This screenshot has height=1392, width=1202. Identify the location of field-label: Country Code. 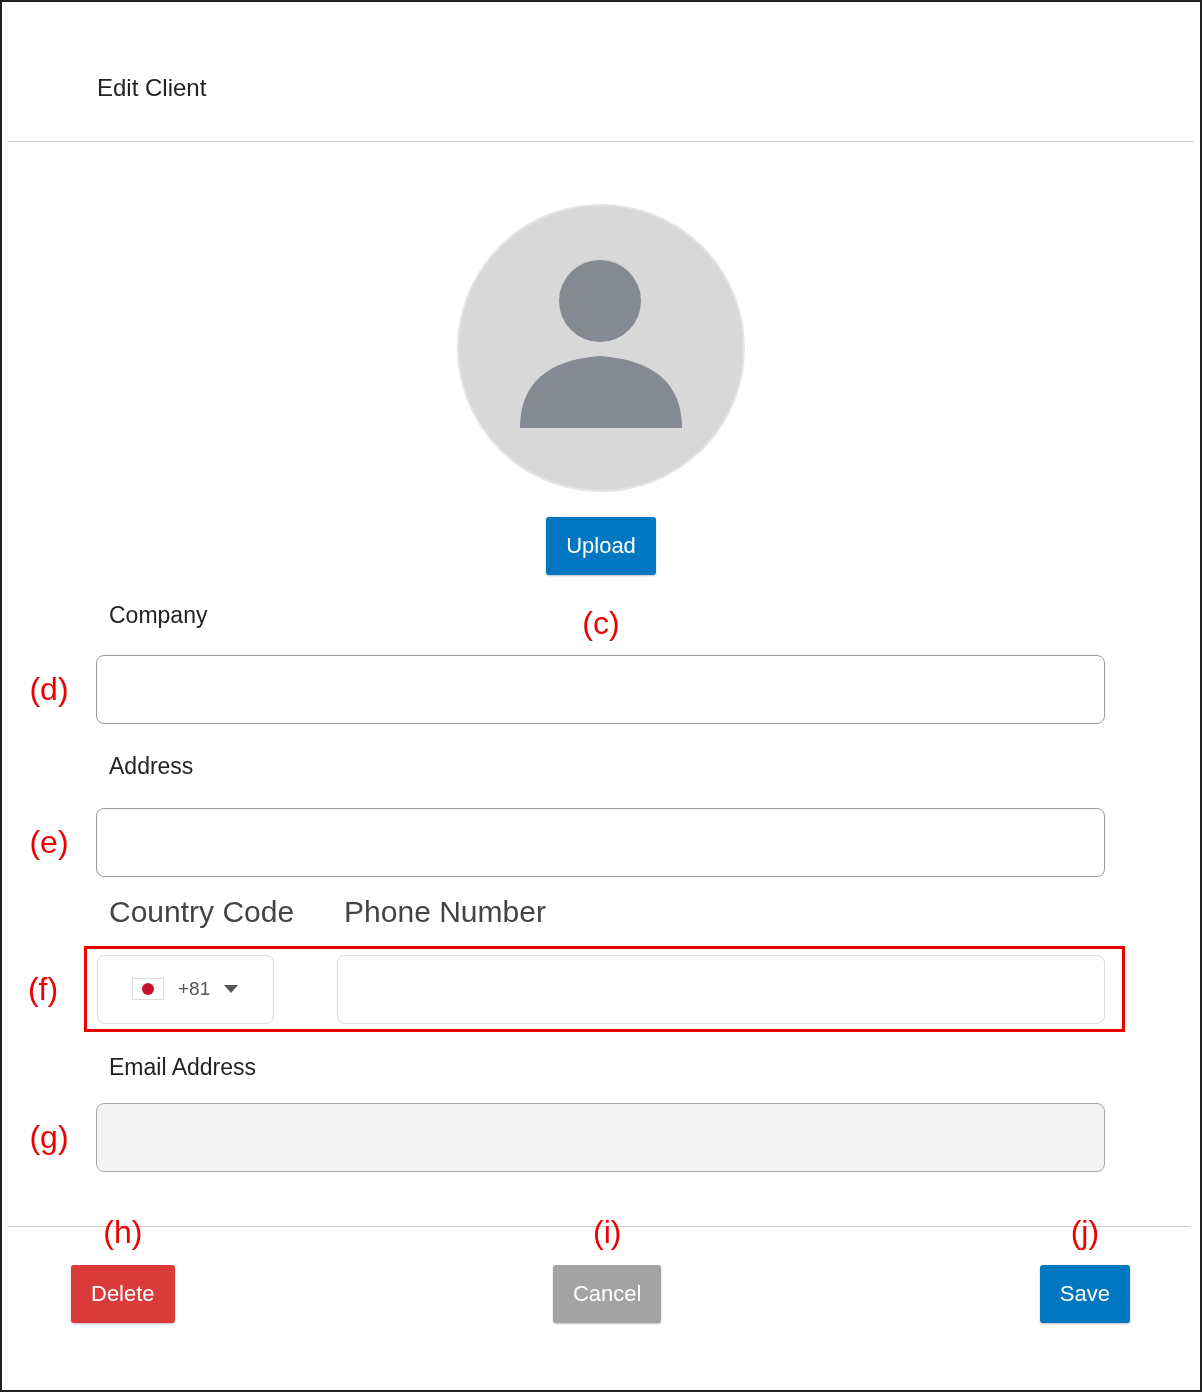
(202, 911).